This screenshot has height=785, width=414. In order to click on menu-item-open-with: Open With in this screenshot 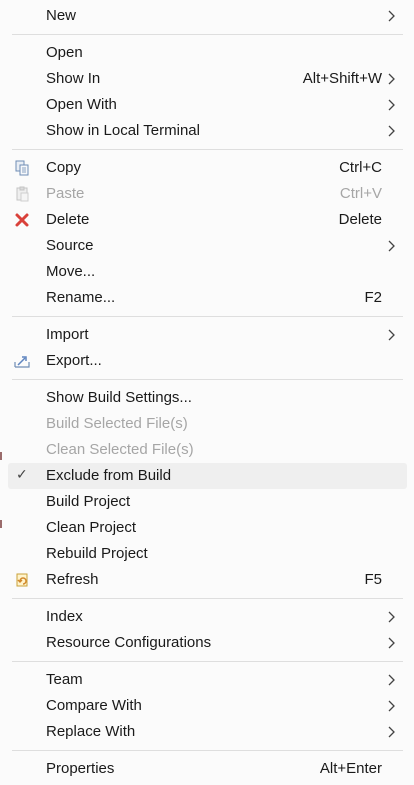, I will do `click(207, 105)`.